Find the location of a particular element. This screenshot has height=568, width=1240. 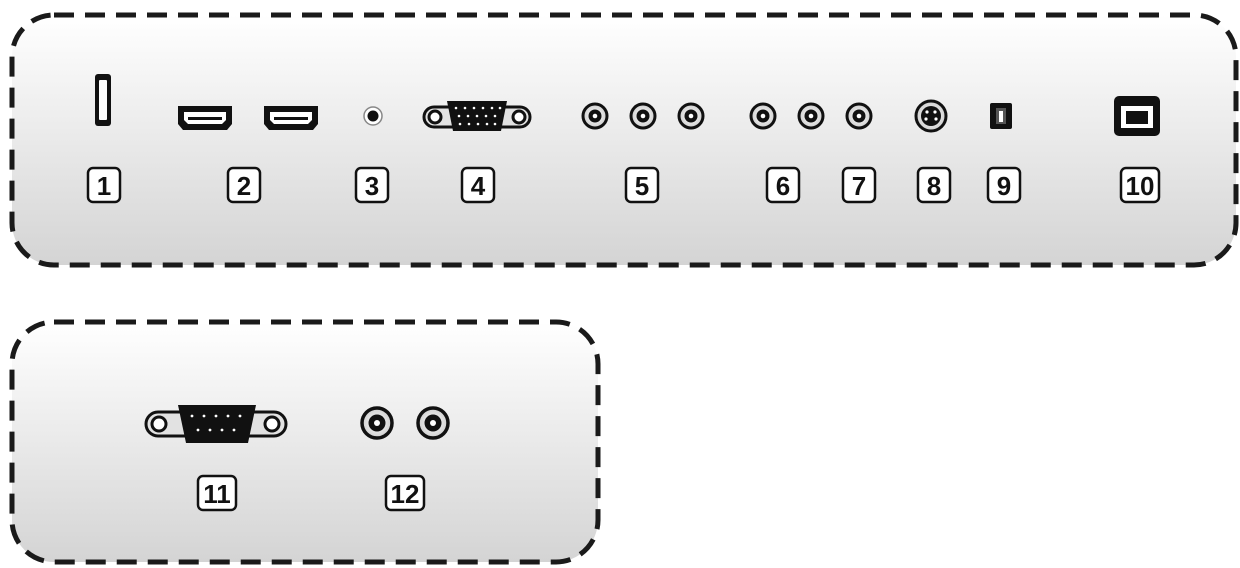

label-box: 5 is located at coordinates (642, 185).